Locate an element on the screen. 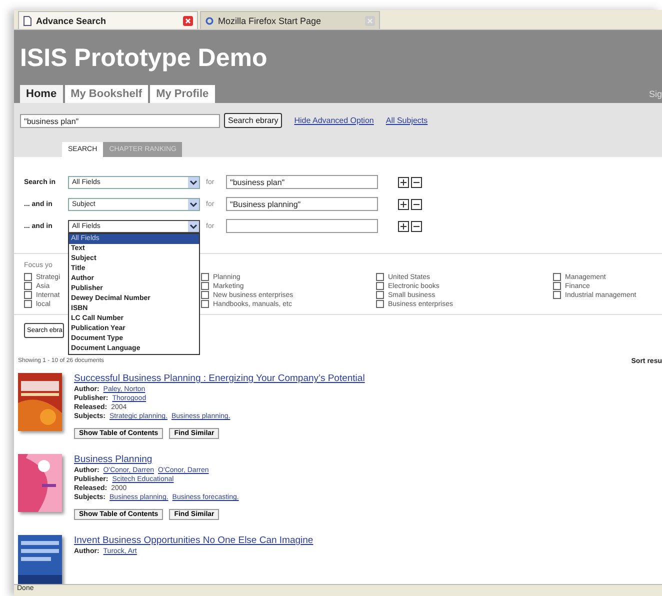 This screenshot has height=596, width=662. site-title: ISIS Prototype Demo is located at coordinates (144, 58).